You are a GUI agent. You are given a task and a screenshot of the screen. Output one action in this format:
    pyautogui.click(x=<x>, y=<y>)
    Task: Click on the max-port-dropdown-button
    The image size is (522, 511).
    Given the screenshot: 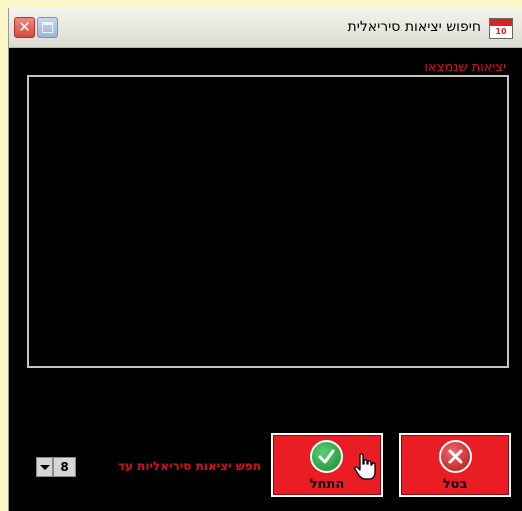 What is the action you would take?
    pyautogui.click(x=44, y=467)
    